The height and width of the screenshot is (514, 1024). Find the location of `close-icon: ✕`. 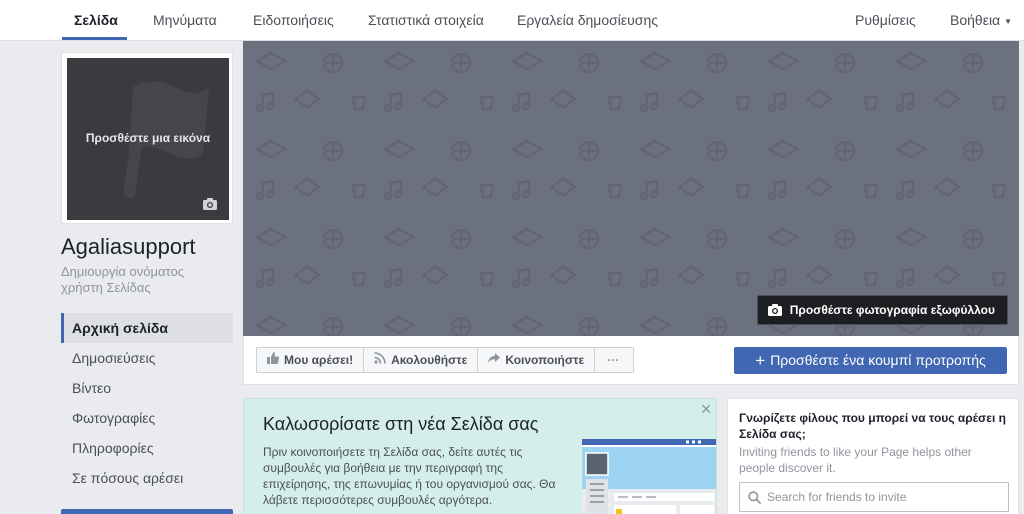

close-icon: ✕ is located at coordinates (706, 409).